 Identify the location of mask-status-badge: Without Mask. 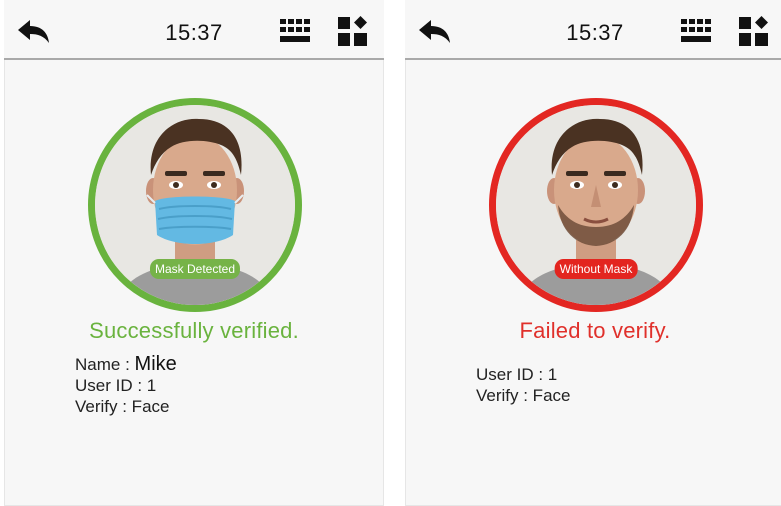
(596, 269).